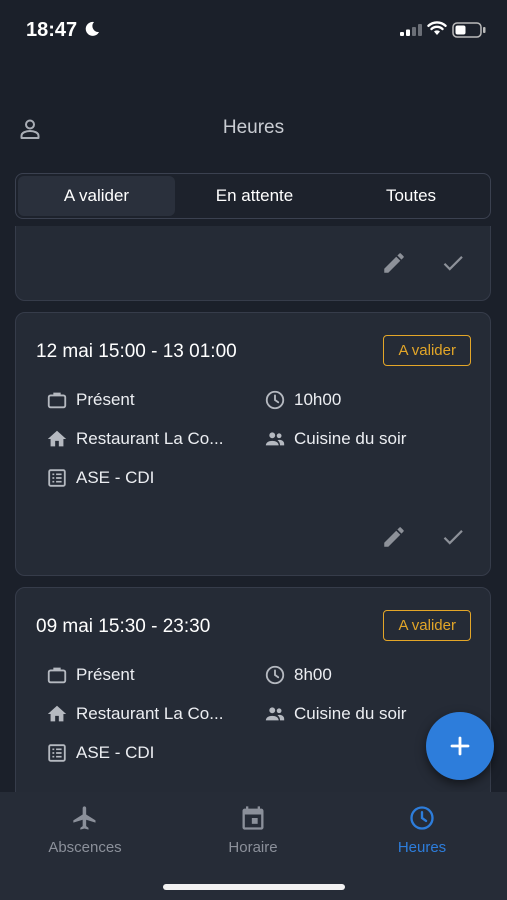 The image size is (507, 900). I want to click on plus-icon, so click(460, 746).